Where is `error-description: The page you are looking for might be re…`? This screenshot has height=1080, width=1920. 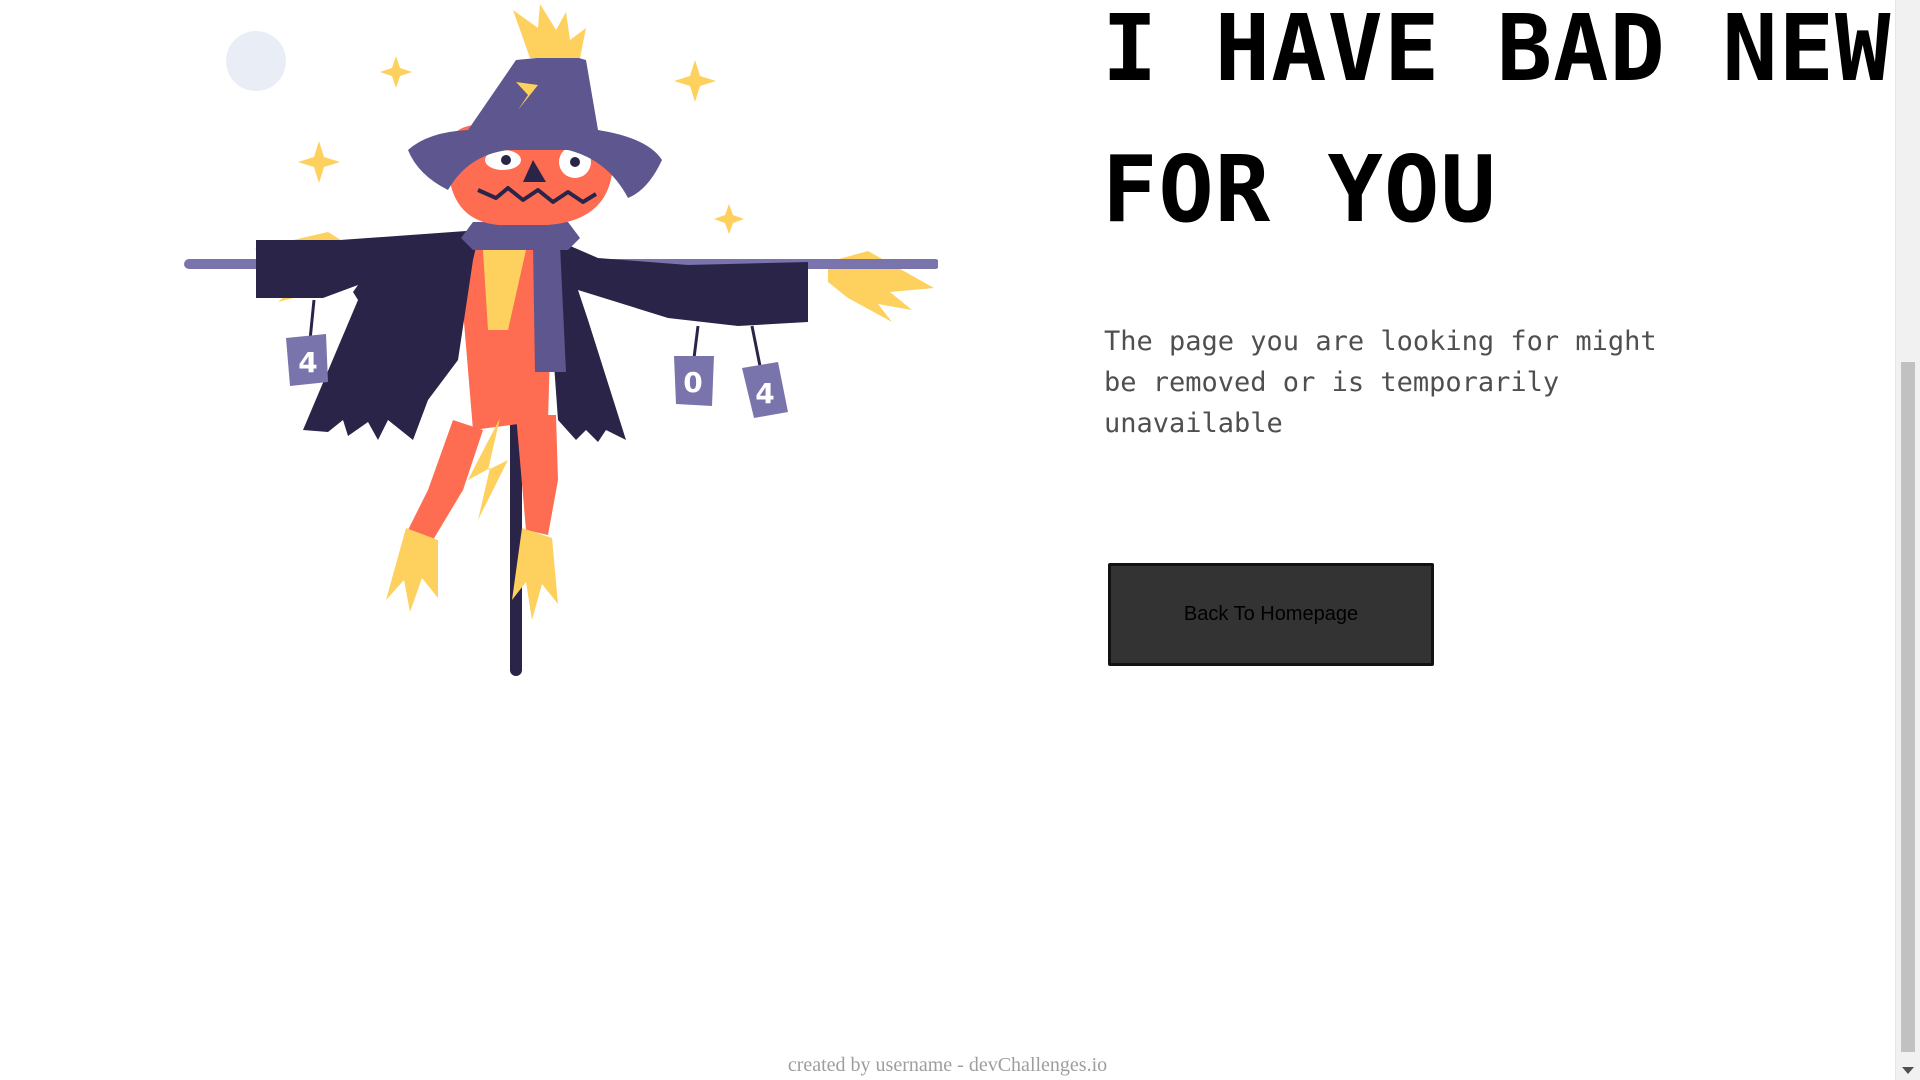
error-description: The page you are looking for might be re… is located at coordinates (1380, 382).